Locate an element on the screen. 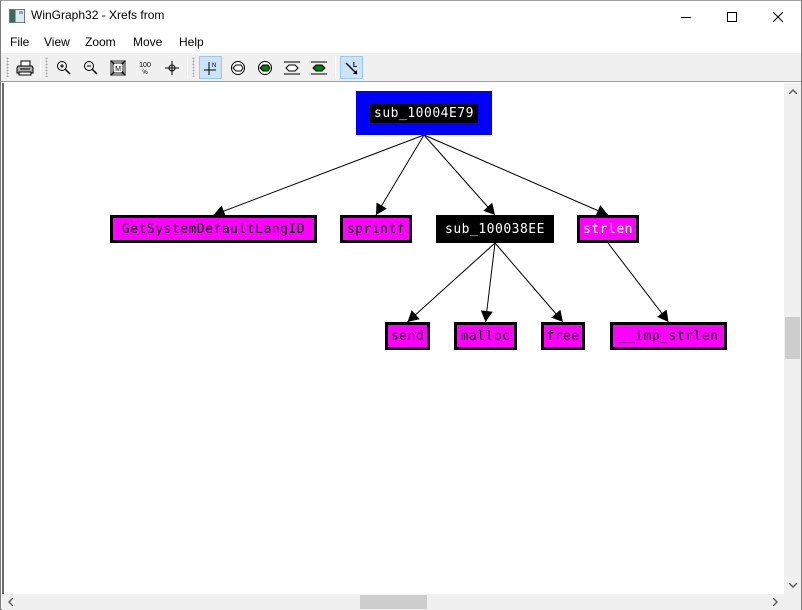  graph-node-send: send is located at coordinates (407, 336).